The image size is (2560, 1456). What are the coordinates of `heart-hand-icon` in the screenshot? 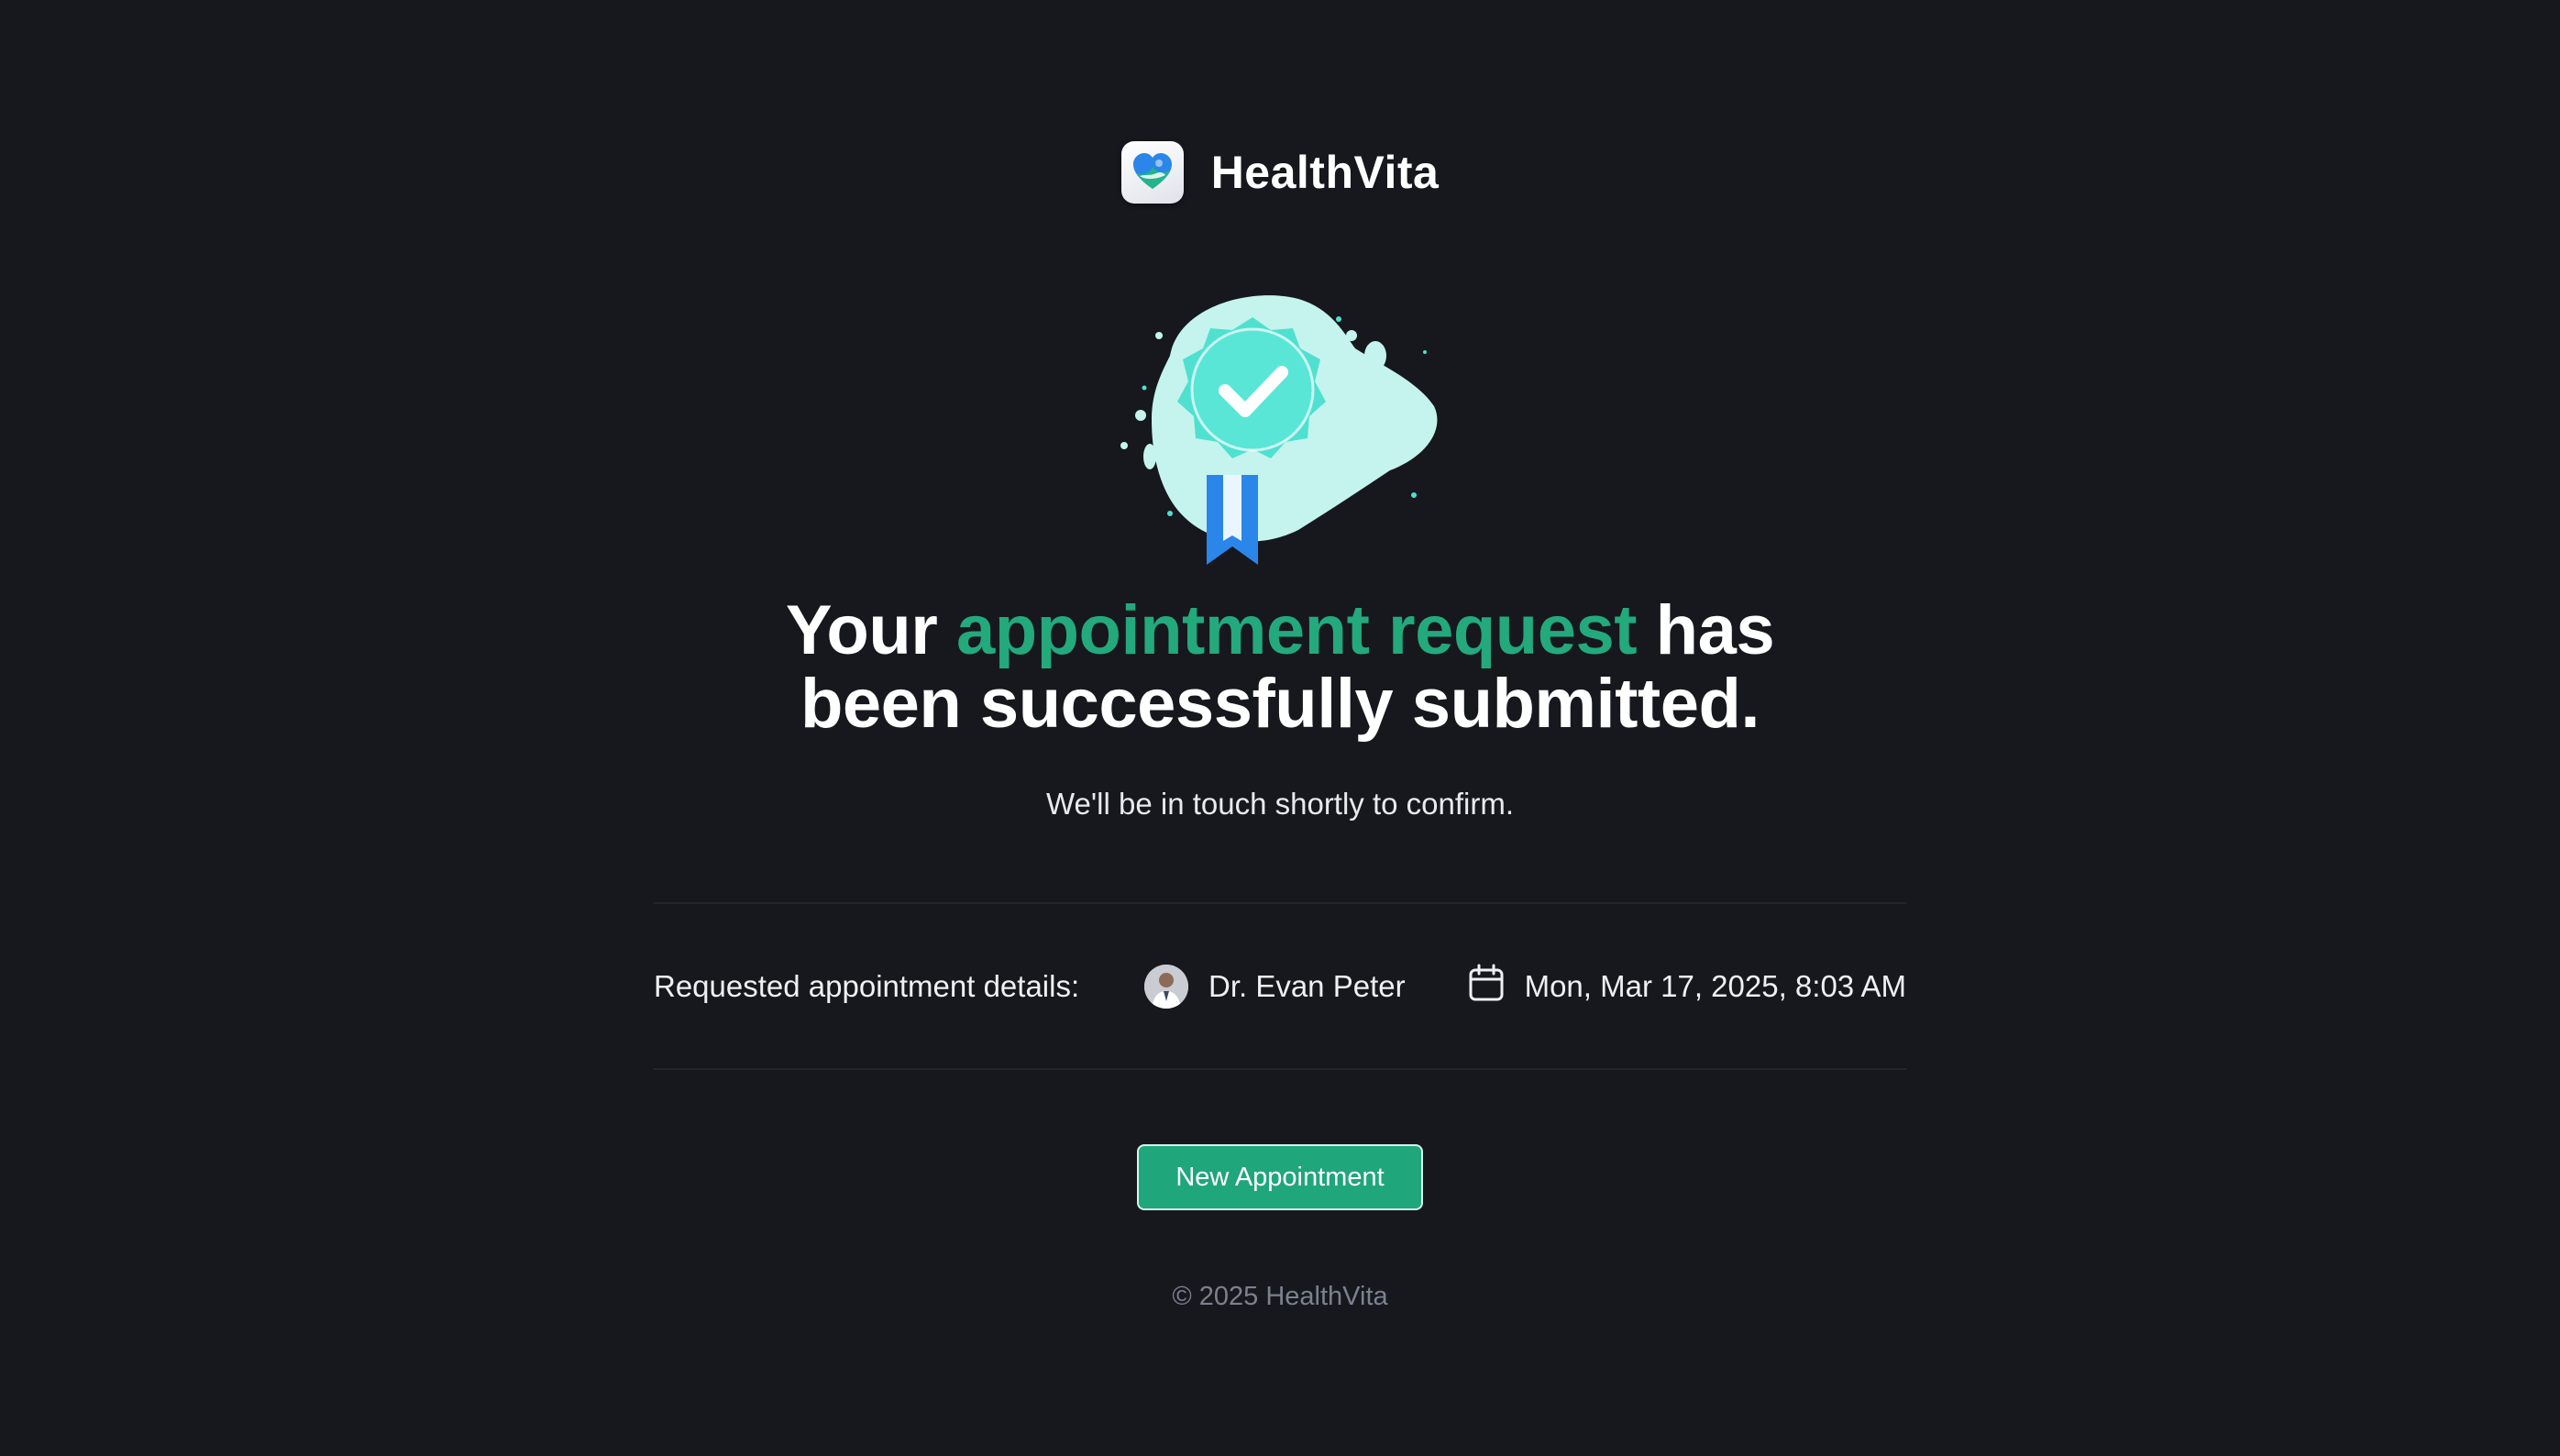 It's located at (1152, 172).